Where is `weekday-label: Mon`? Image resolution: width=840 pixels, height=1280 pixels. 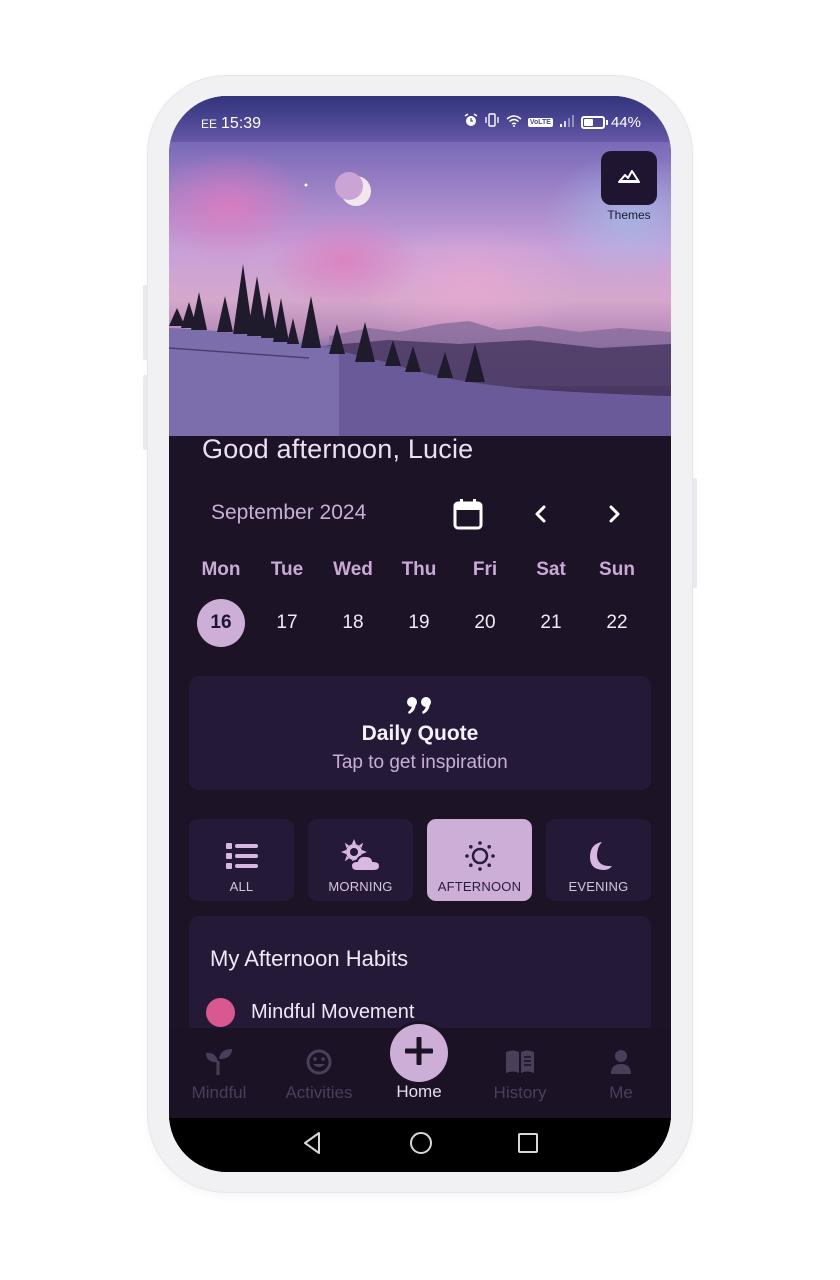
weekday-label: Mon is located at coordinates (221, 569).